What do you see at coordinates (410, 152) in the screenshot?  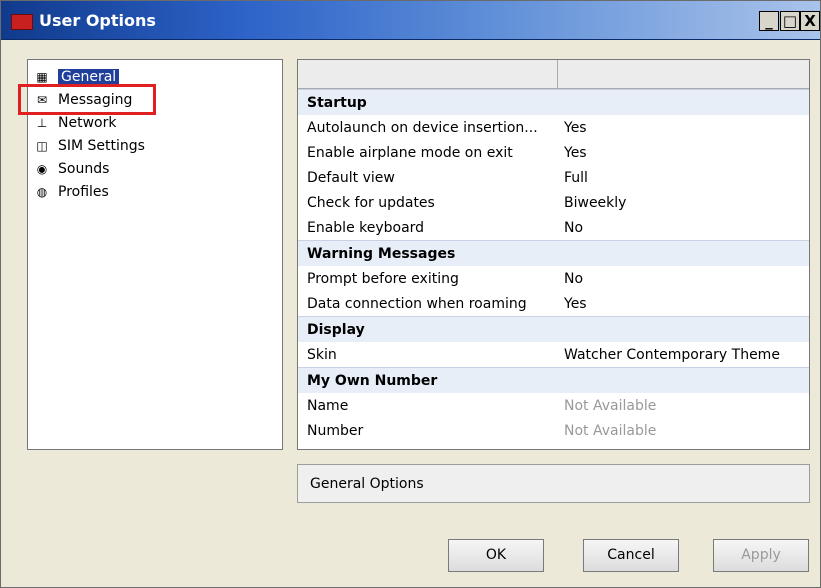 I see `property-name: Enable airplane mode on exit` at bounding box center [410, 152].